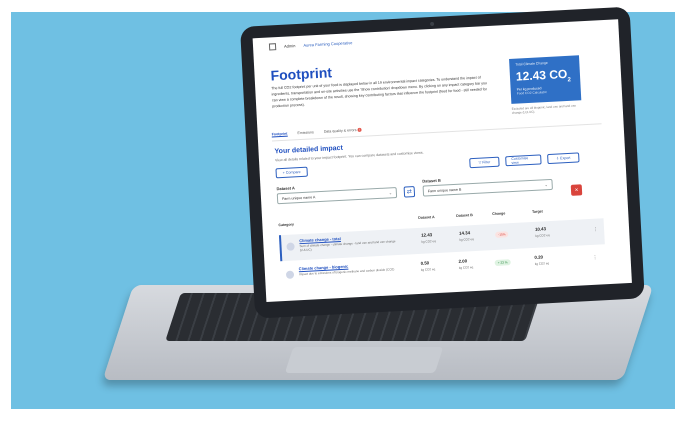  What do you see at coordinates (279, 134) in the screenshot?
I see `tab-footprint: Footprint` at bounding box center [279, 134].